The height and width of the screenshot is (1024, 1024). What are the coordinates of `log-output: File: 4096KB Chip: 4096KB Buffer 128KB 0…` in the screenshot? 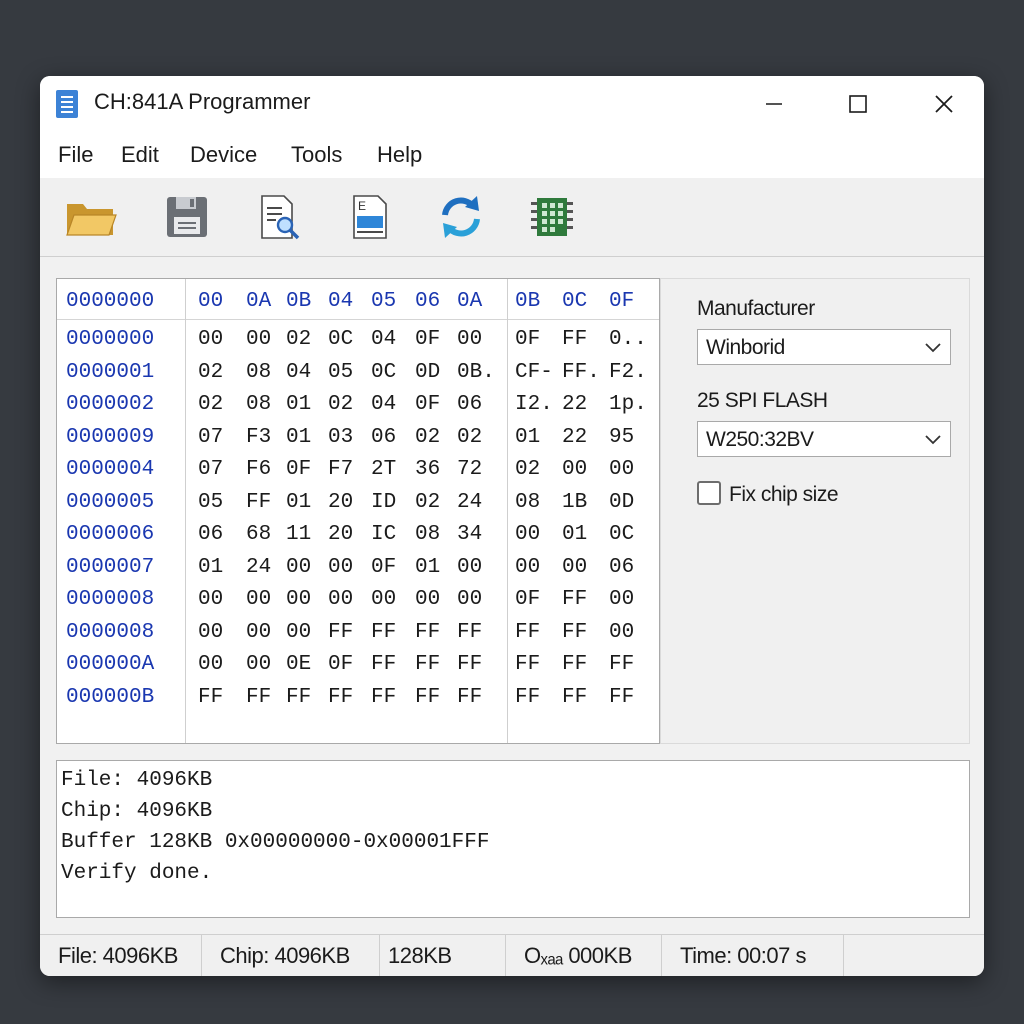 It's located at (513, 839).